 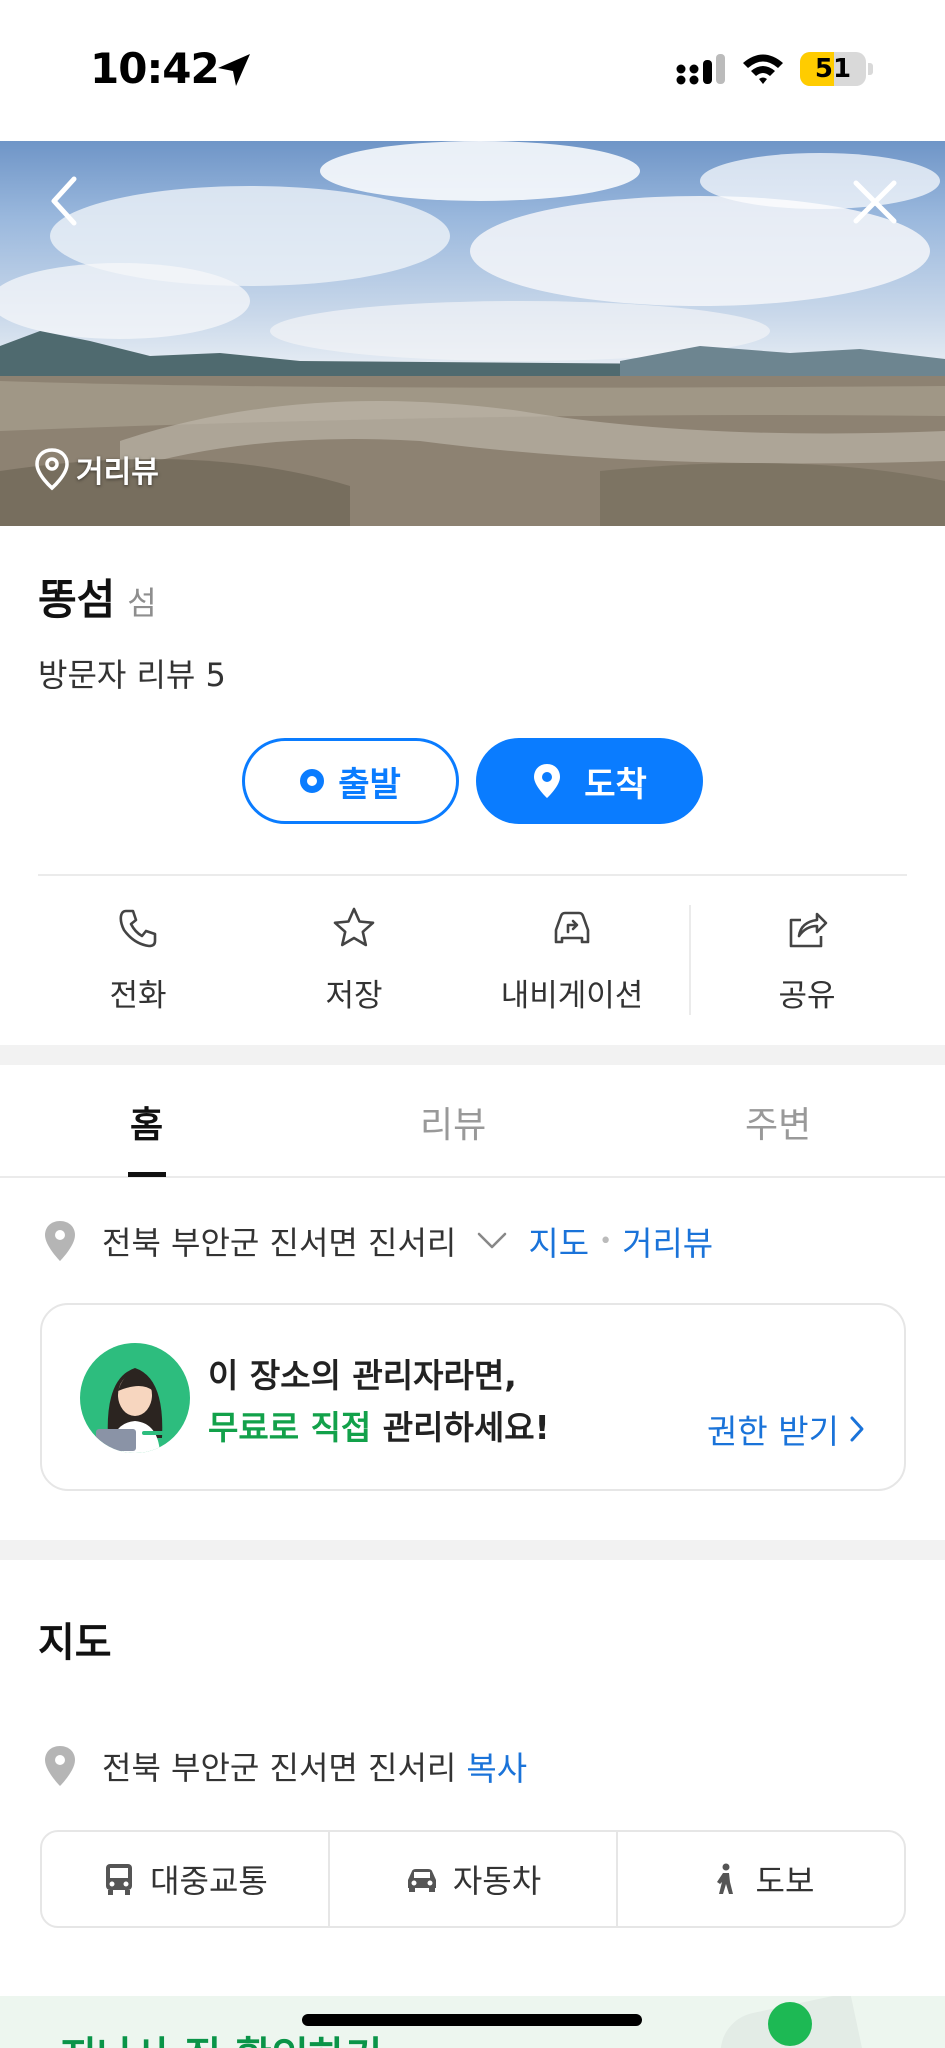 I want to click on transport-options: 대중교통 자동차 도보, so click(x=473, y=1879).